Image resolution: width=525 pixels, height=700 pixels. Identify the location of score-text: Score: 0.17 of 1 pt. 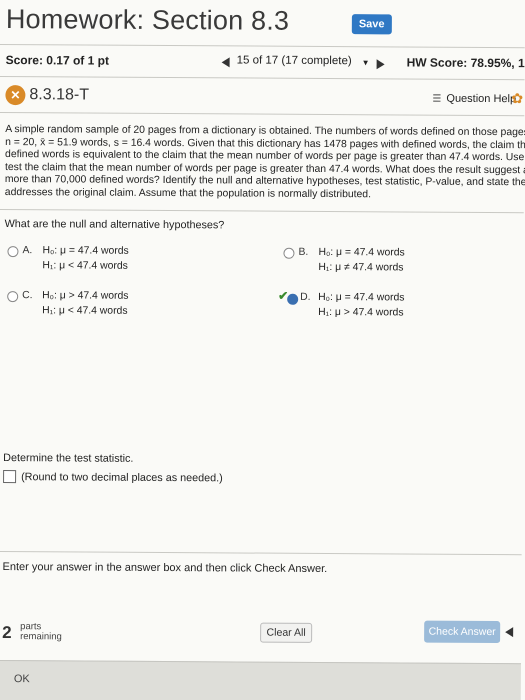
(57, 60).